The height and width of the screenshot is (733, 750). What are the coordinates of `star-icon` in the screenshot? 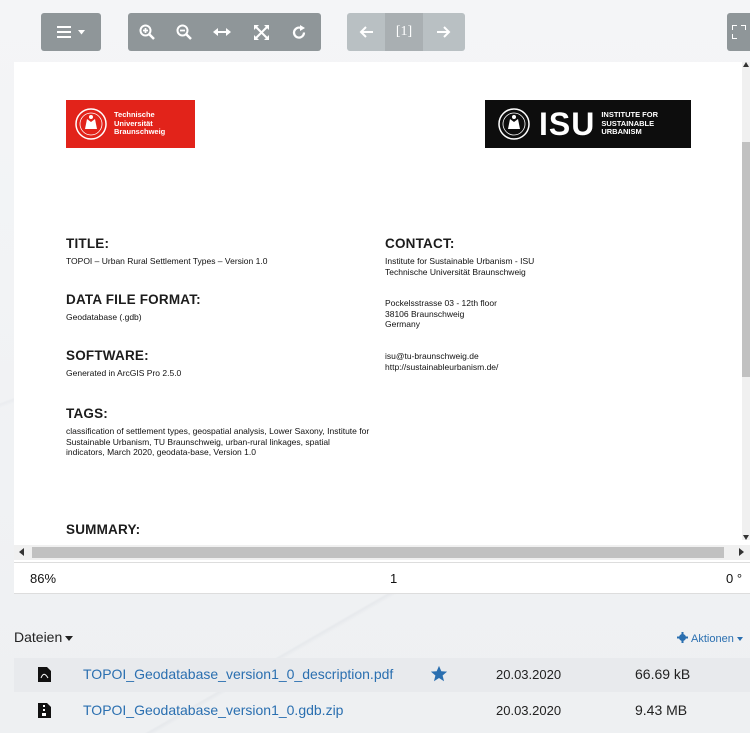 It's located at (439, 674).